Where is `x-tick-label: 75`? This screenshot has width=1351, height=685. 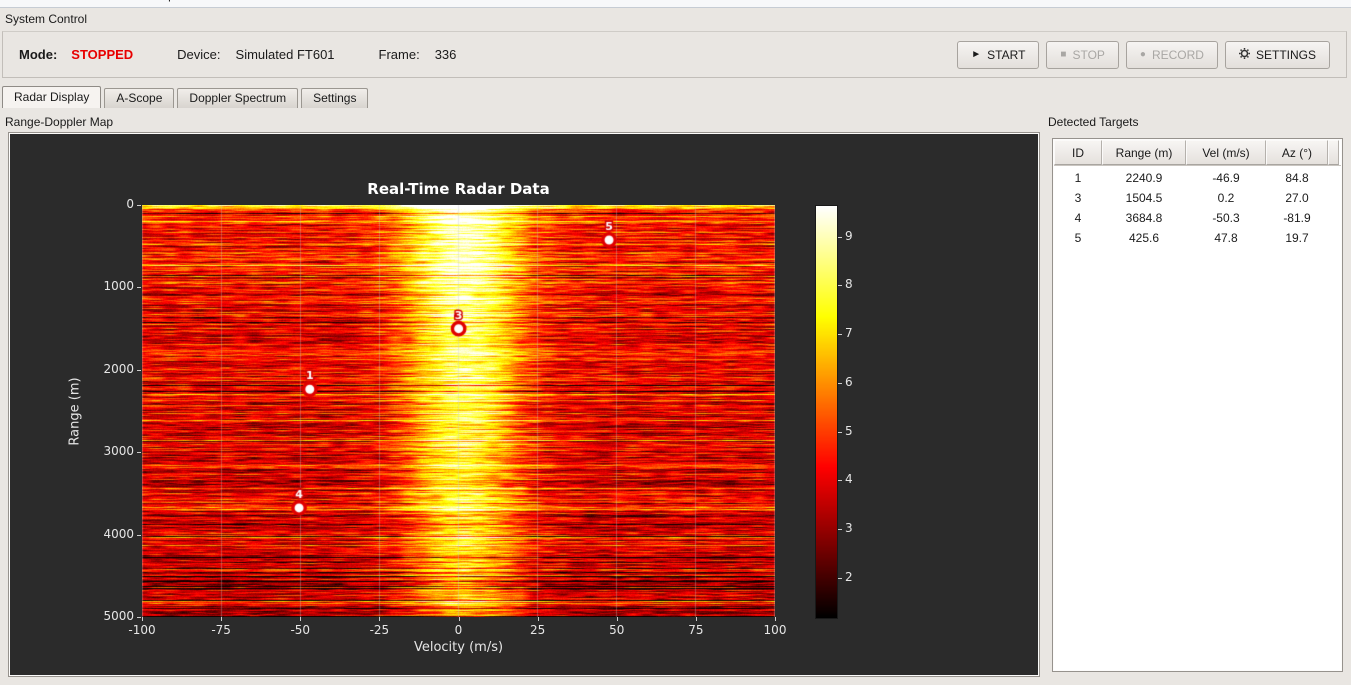
x-tick-label: 75 is located at coordinates (696, 630).